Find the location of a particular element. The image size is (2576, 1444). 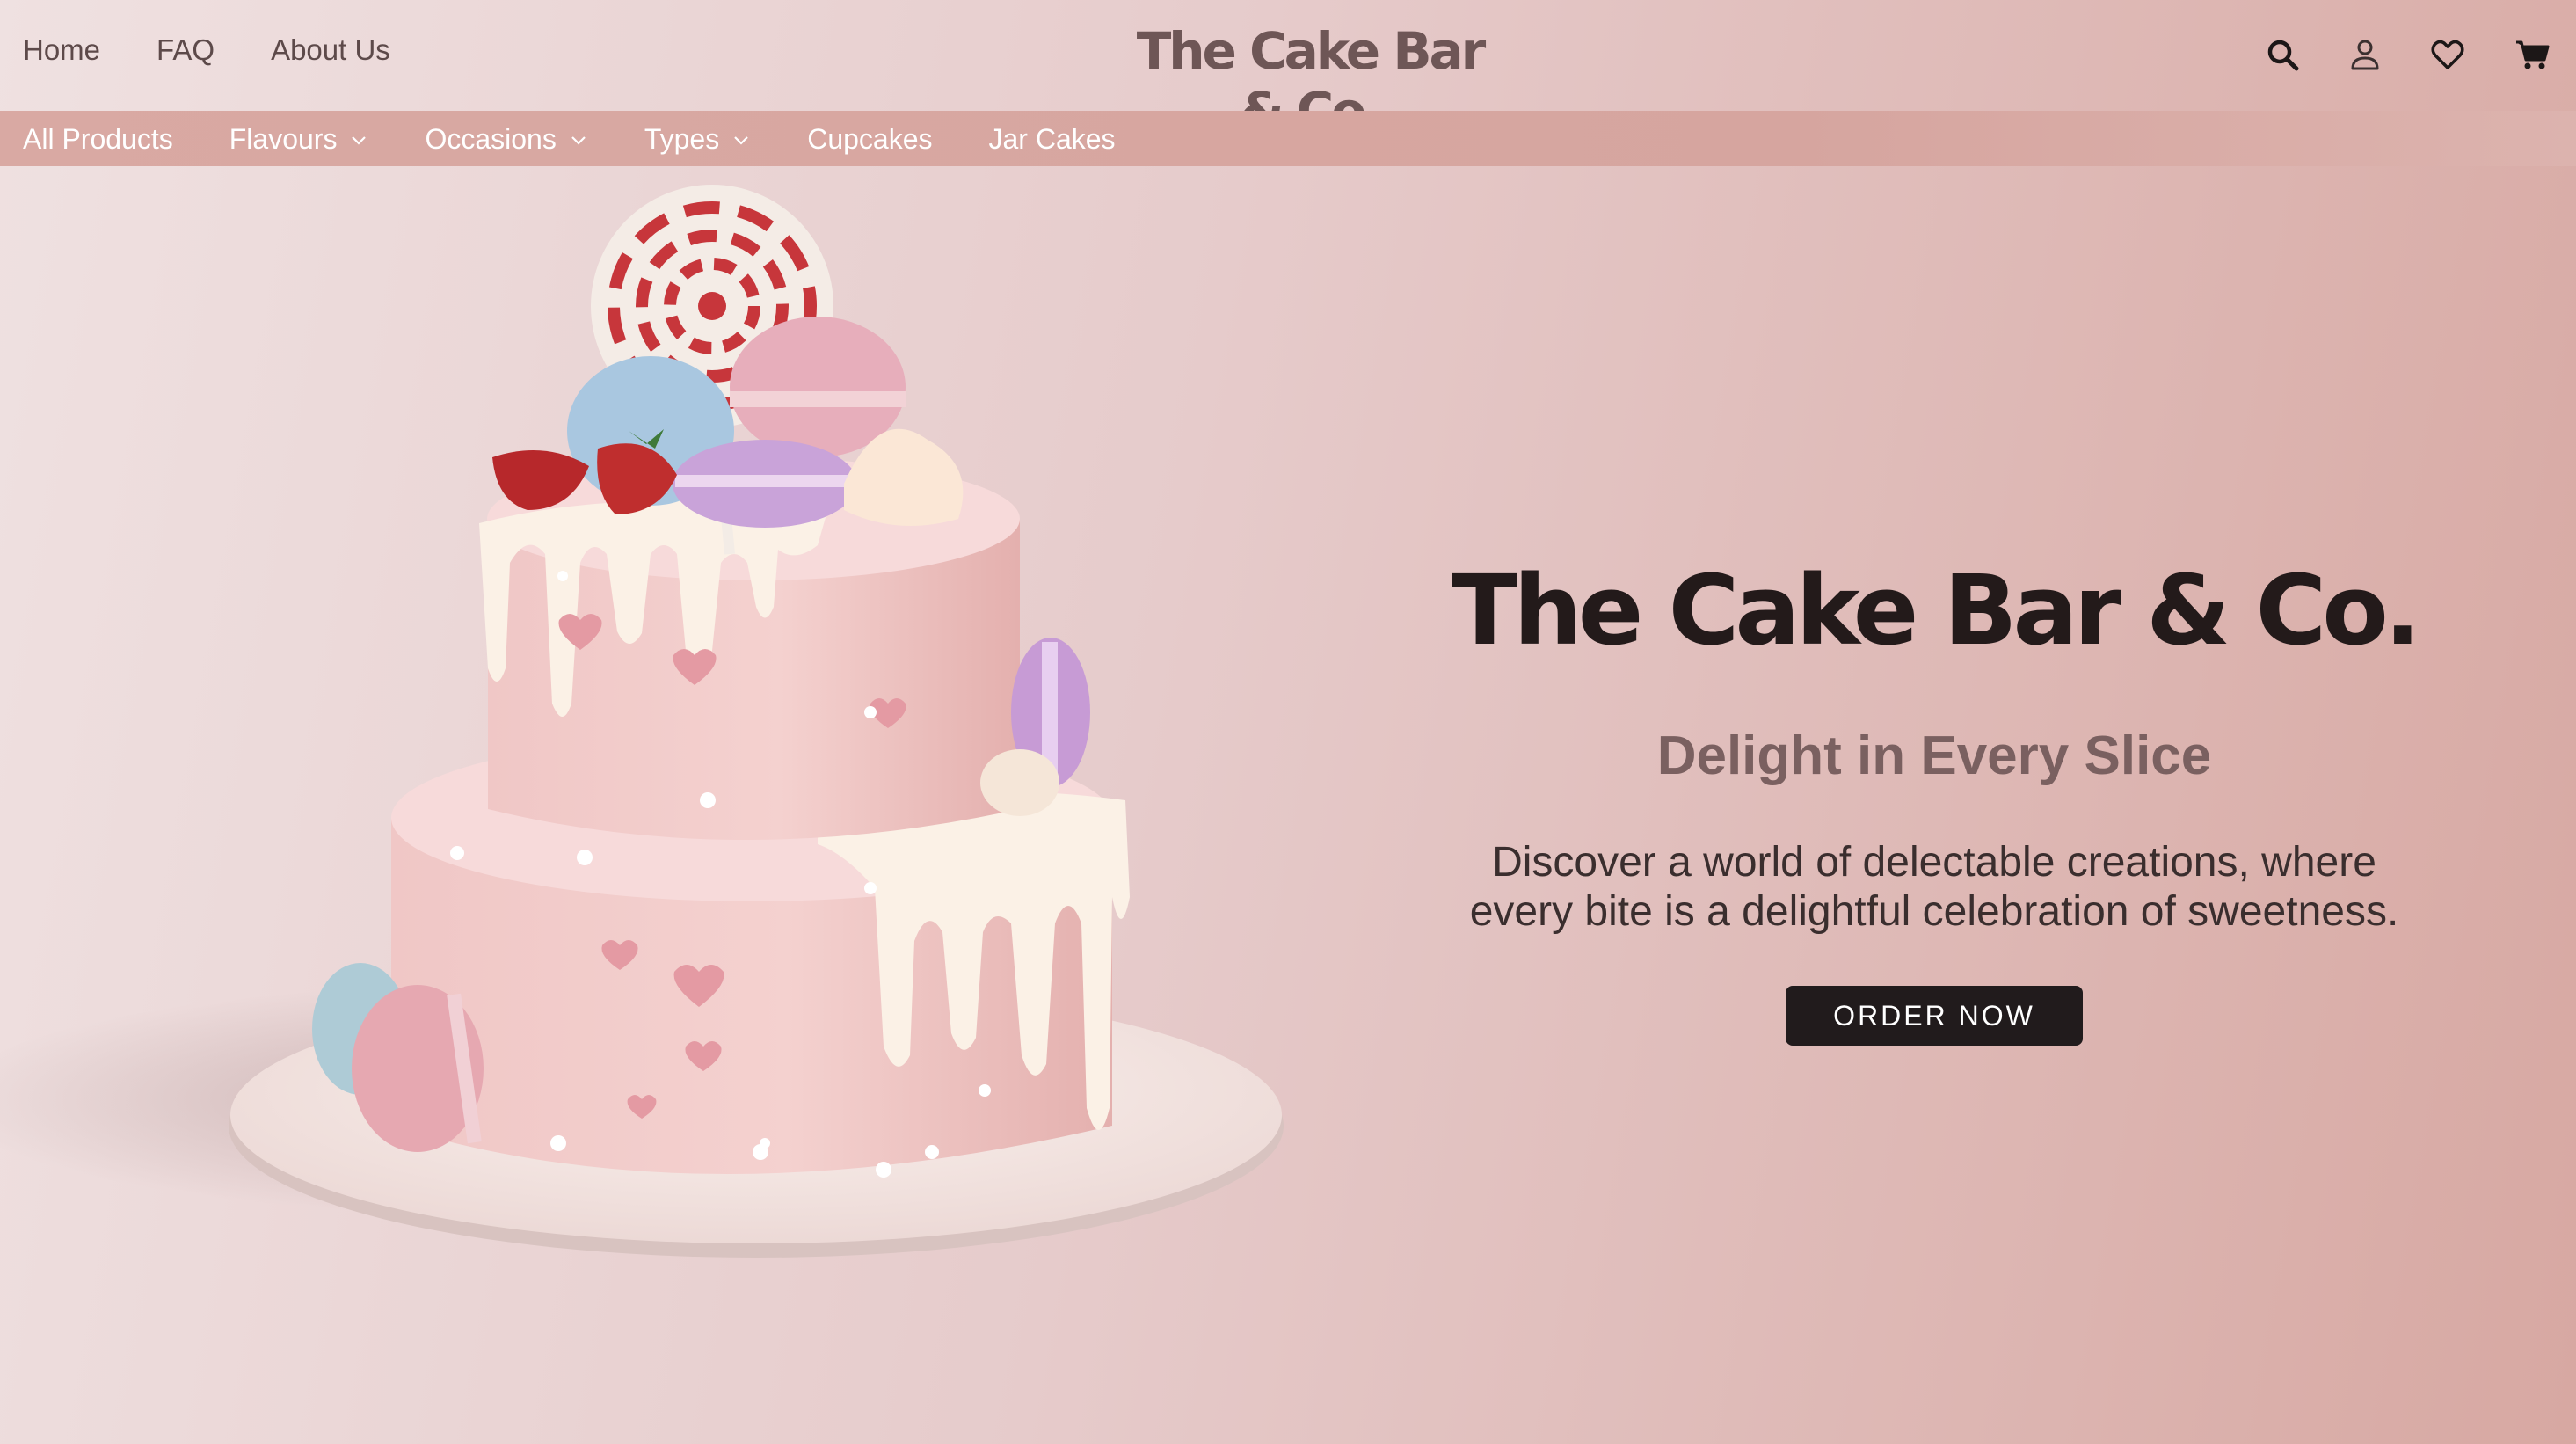

user-icon is located at coordinates (2365, 54).